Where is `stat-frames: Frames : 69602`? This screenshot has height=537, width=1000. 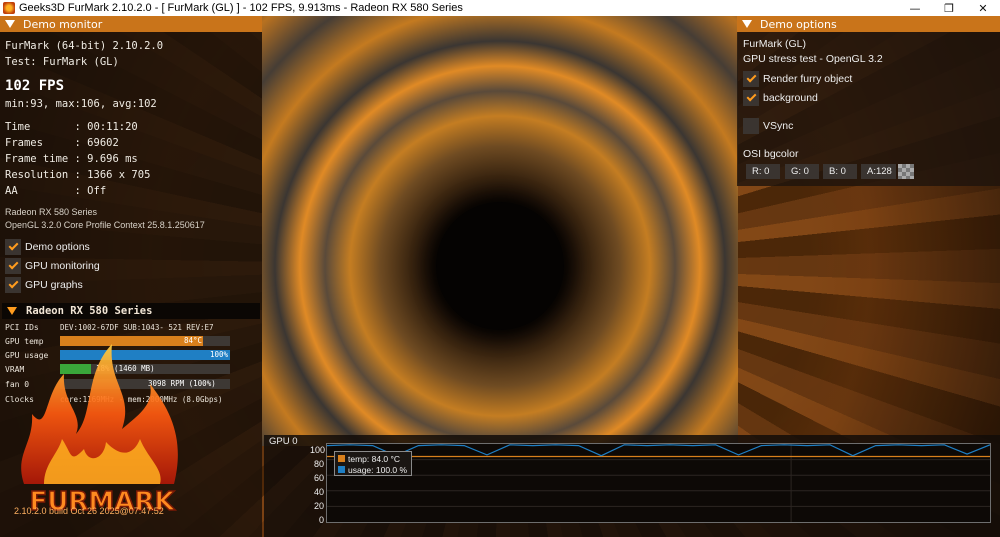
stat-frames: Frames : 69602 is located at coordinates (62, 143).